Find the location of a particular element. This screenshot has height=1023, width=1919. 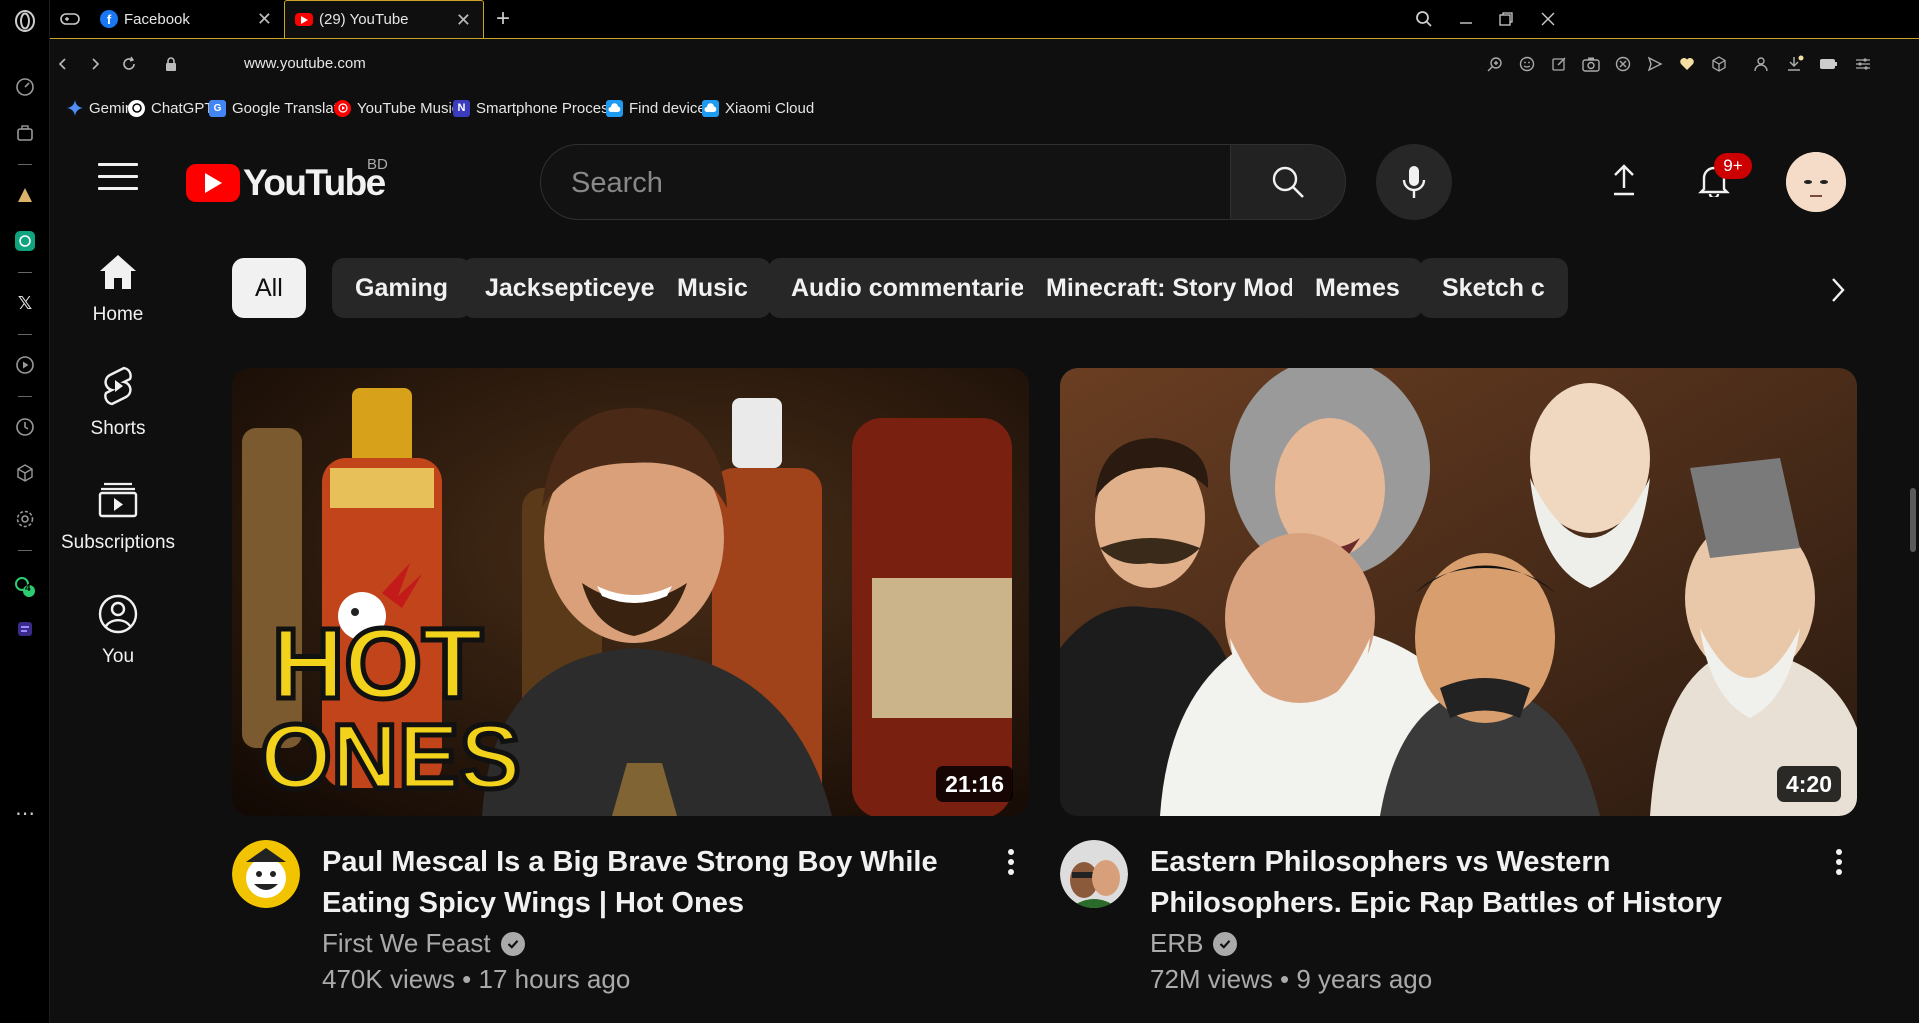

tab-facebook: f Facebook ✕ is located at coordinates (187, 19).